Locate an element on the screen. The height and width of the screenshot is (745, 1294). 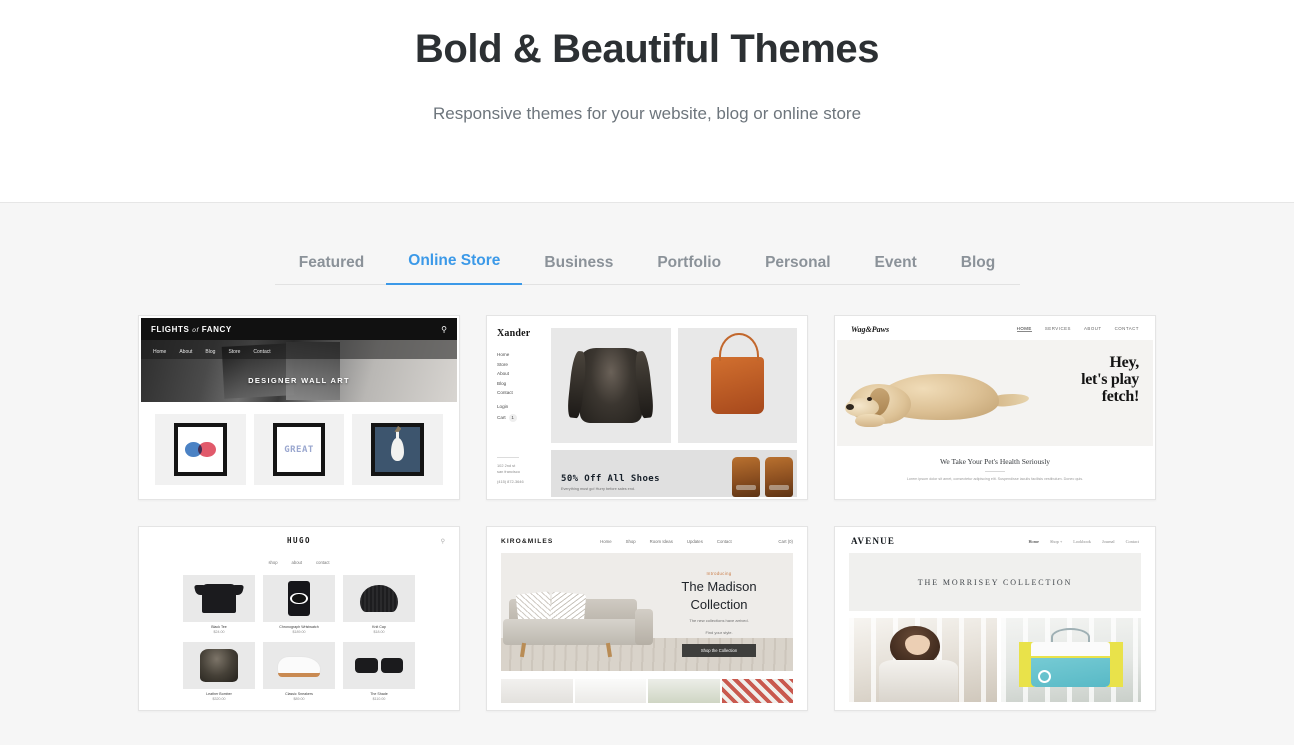
art-tile is located at coordinates (398, 449).